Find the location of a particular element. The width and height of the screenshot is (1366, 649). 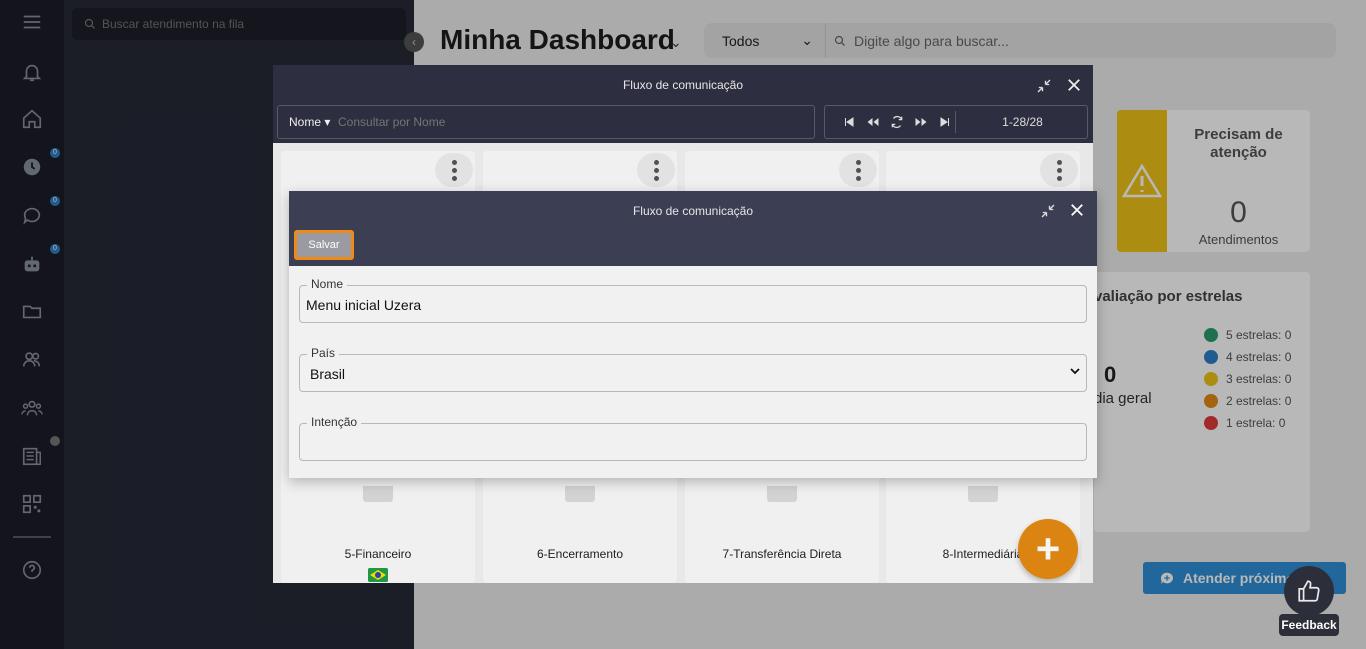

flows-search-field-label: Nome is located at coordinates (305, 122).